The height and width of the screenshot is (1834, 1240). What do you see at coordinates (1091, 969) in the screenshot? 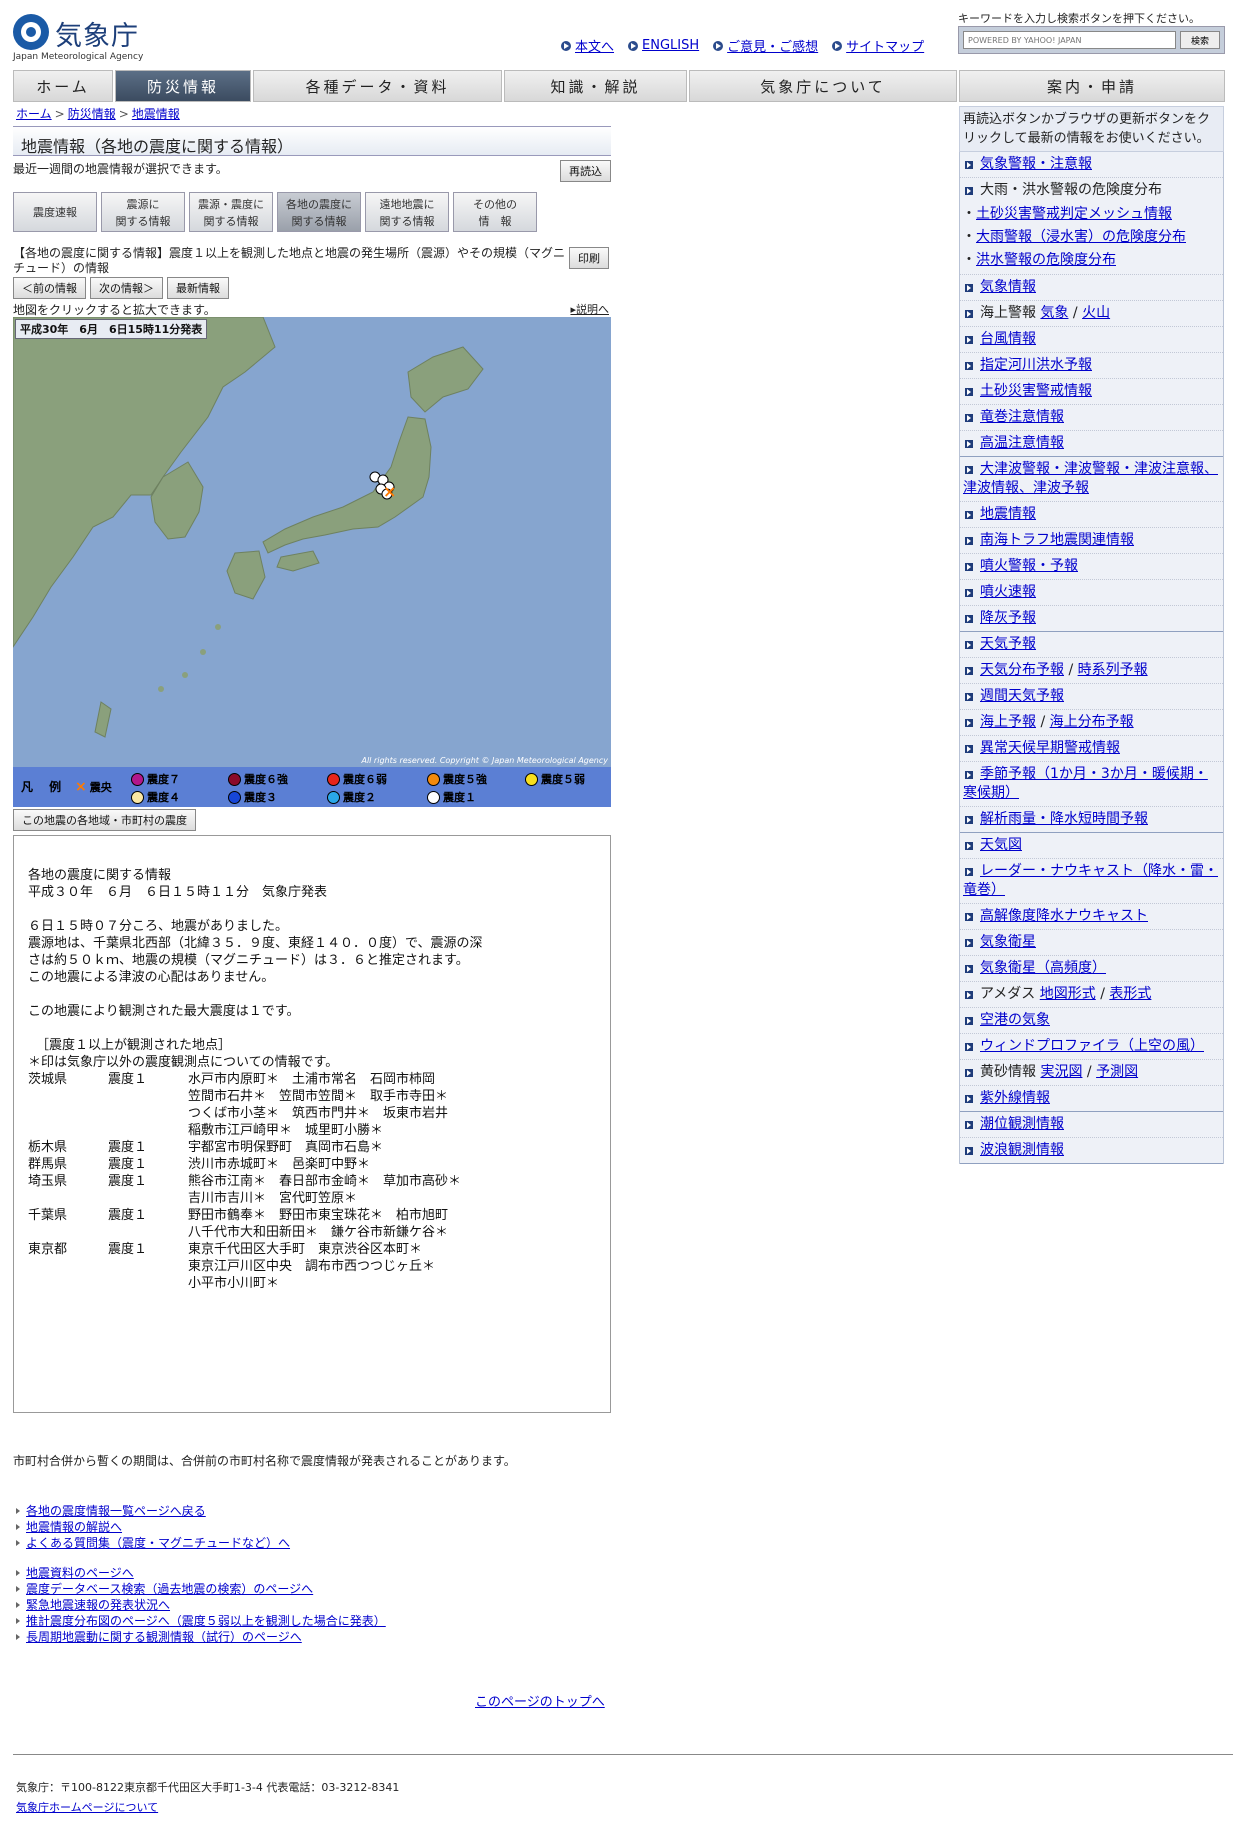
I see `sidebar-item-satellite-hf: 気象衛星（高頻度）` at bounding box center [1091, 969].